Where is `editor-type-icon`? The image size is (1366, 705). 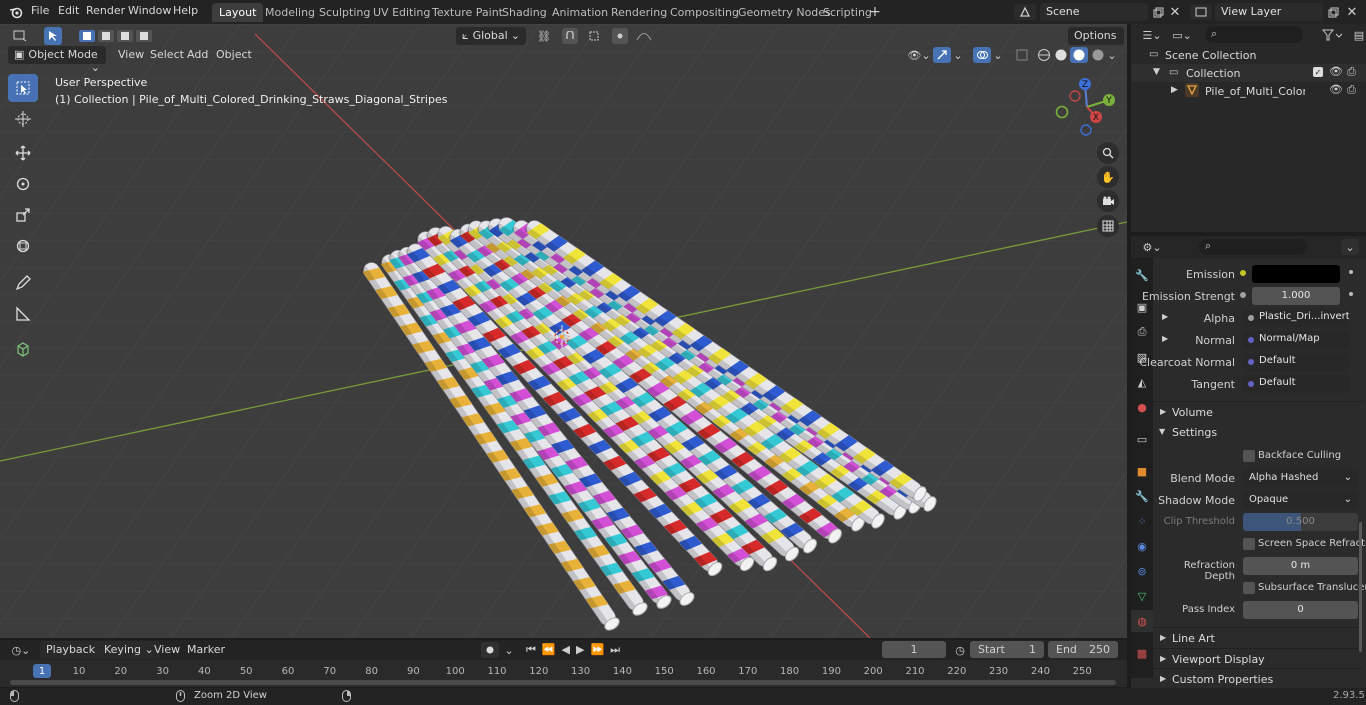
editor-type-icon is located at coordinates (20, 36).